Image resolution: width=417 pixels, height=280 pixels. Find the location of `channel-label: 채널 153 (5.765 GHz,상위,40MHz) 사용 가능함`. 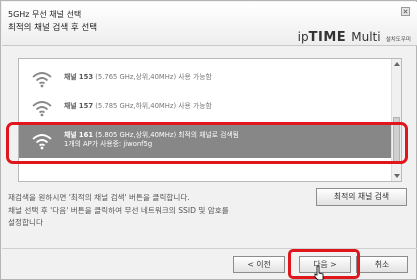

channel-label: 채널 153 (5.765 GHz,상위,40MHz) 사용 가능함 is located at coordinates (138, 77).